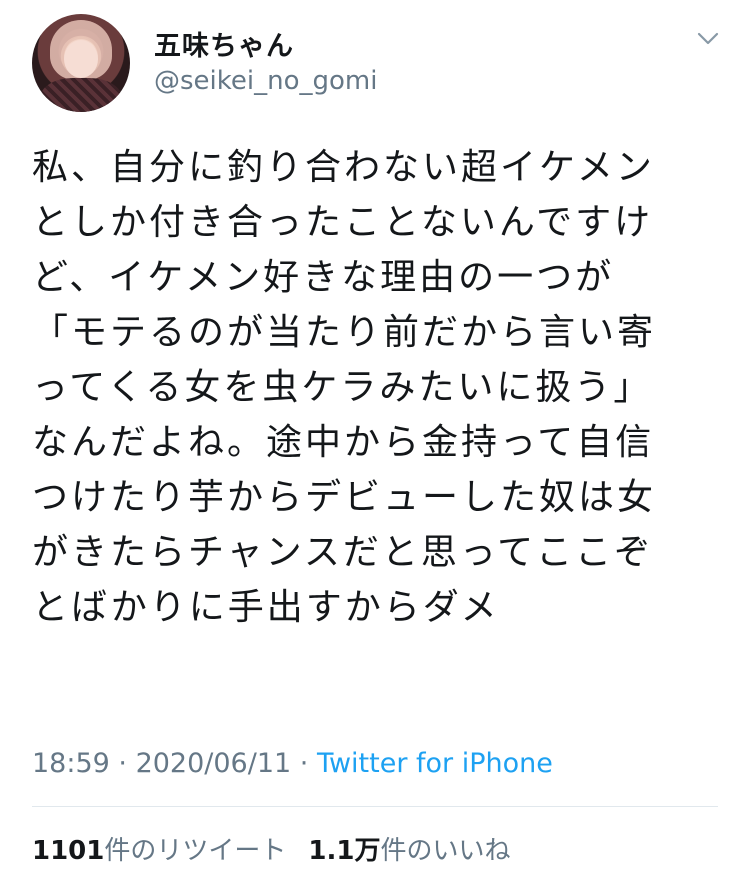  What do you see at coordinates (377, 64) in the screenshot?
I see `tweet-header: 五味ちゃん @seikei_no_gomi` at bounding box center [377, 64].